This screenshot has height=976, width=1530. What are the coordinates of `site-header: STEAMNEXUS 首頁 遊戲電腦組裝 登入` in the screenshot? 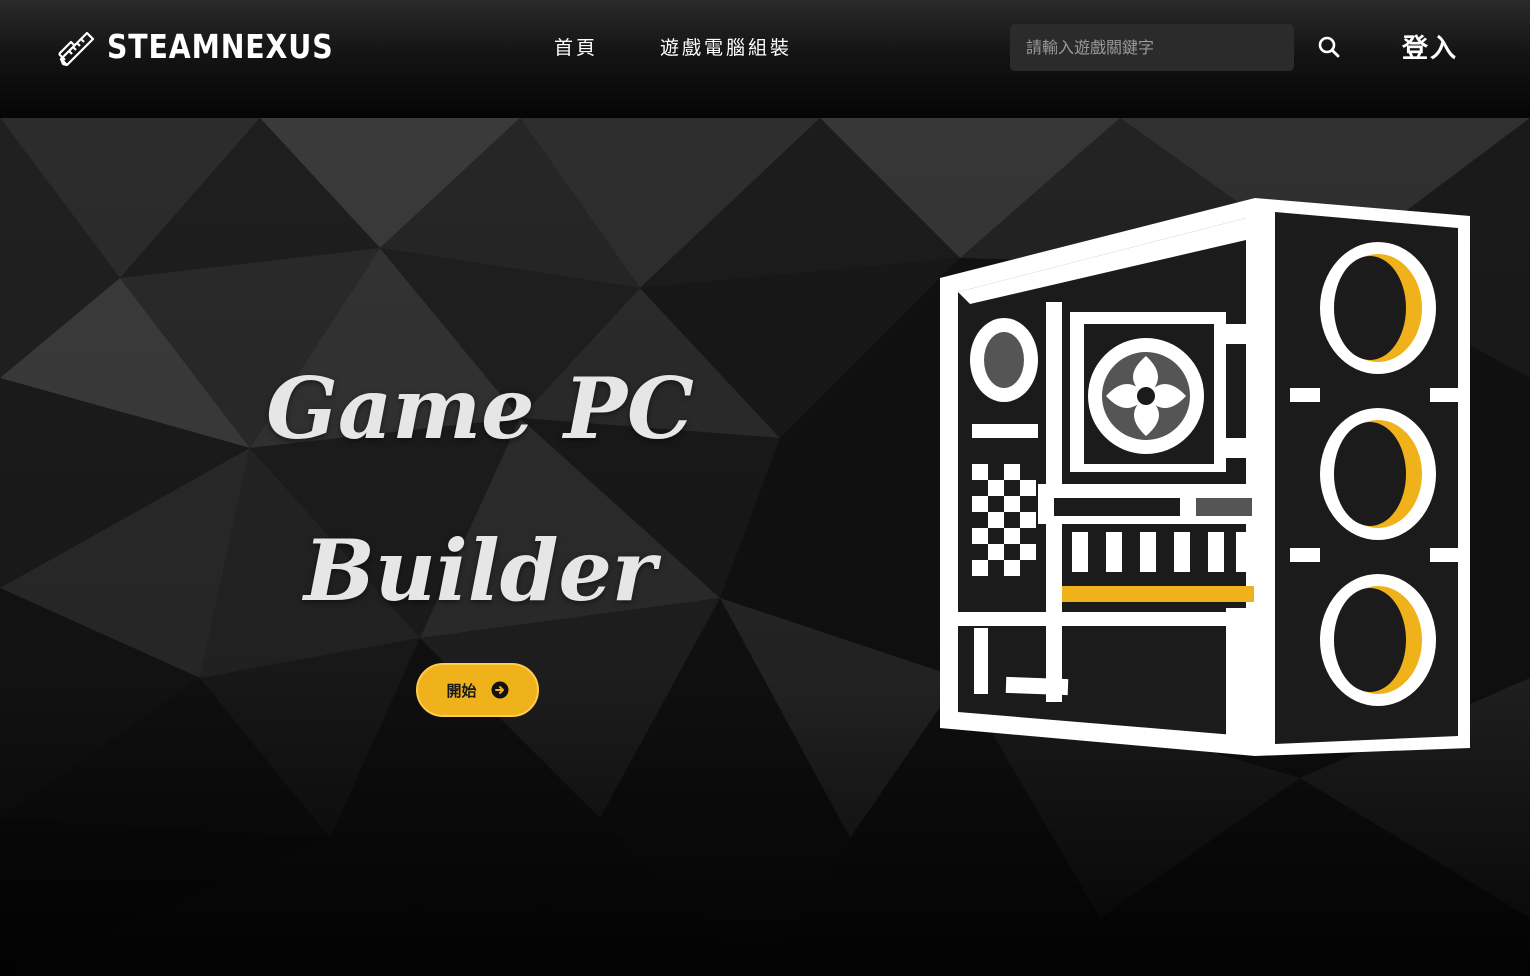 It's located at (765, 59).